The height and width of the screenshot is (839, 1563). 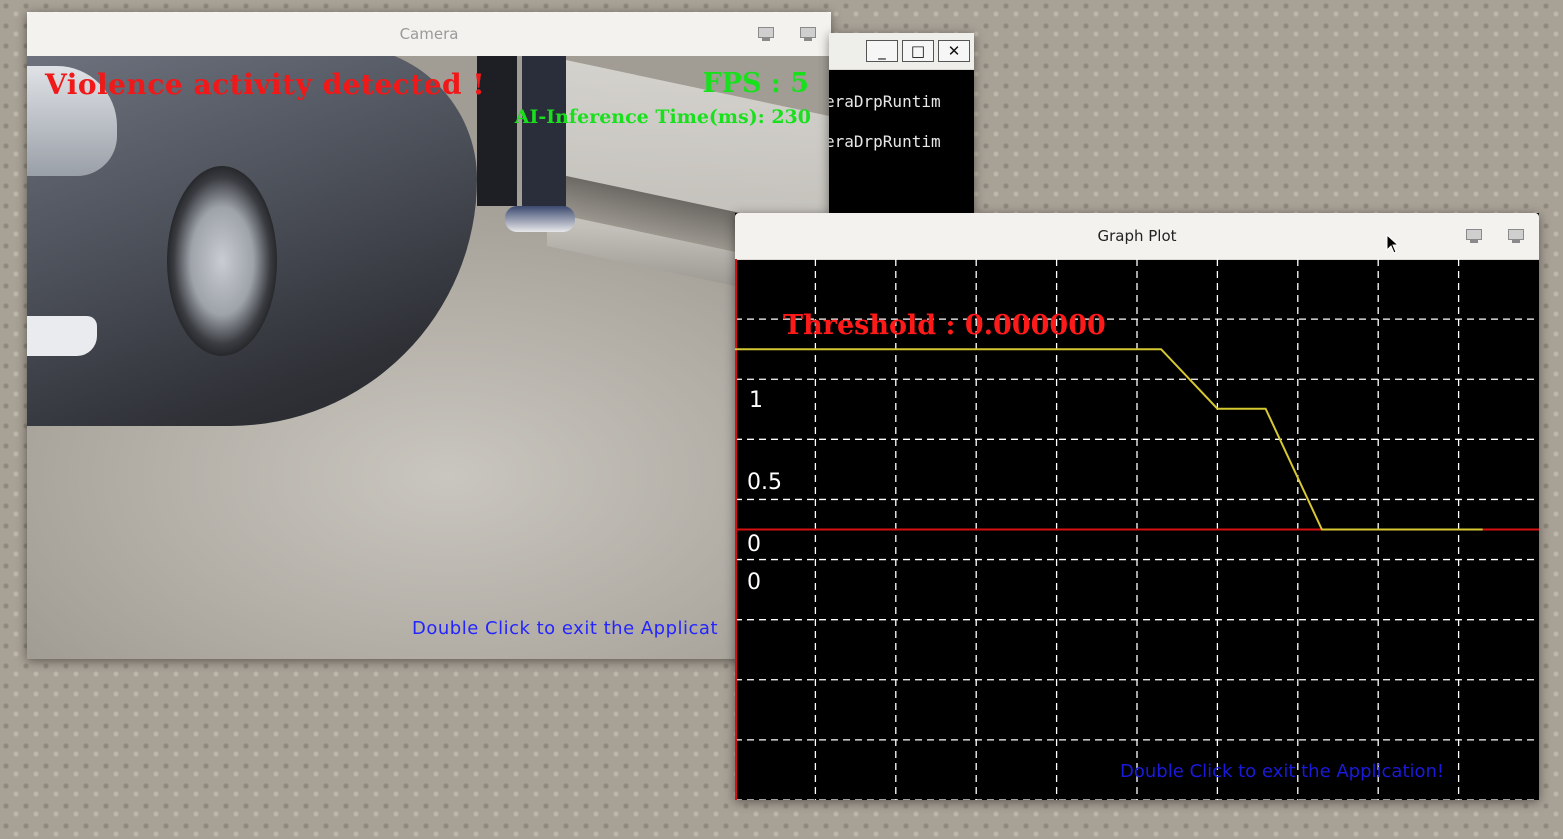 I want to click on label-one: 1, so click(x=756, y=400).